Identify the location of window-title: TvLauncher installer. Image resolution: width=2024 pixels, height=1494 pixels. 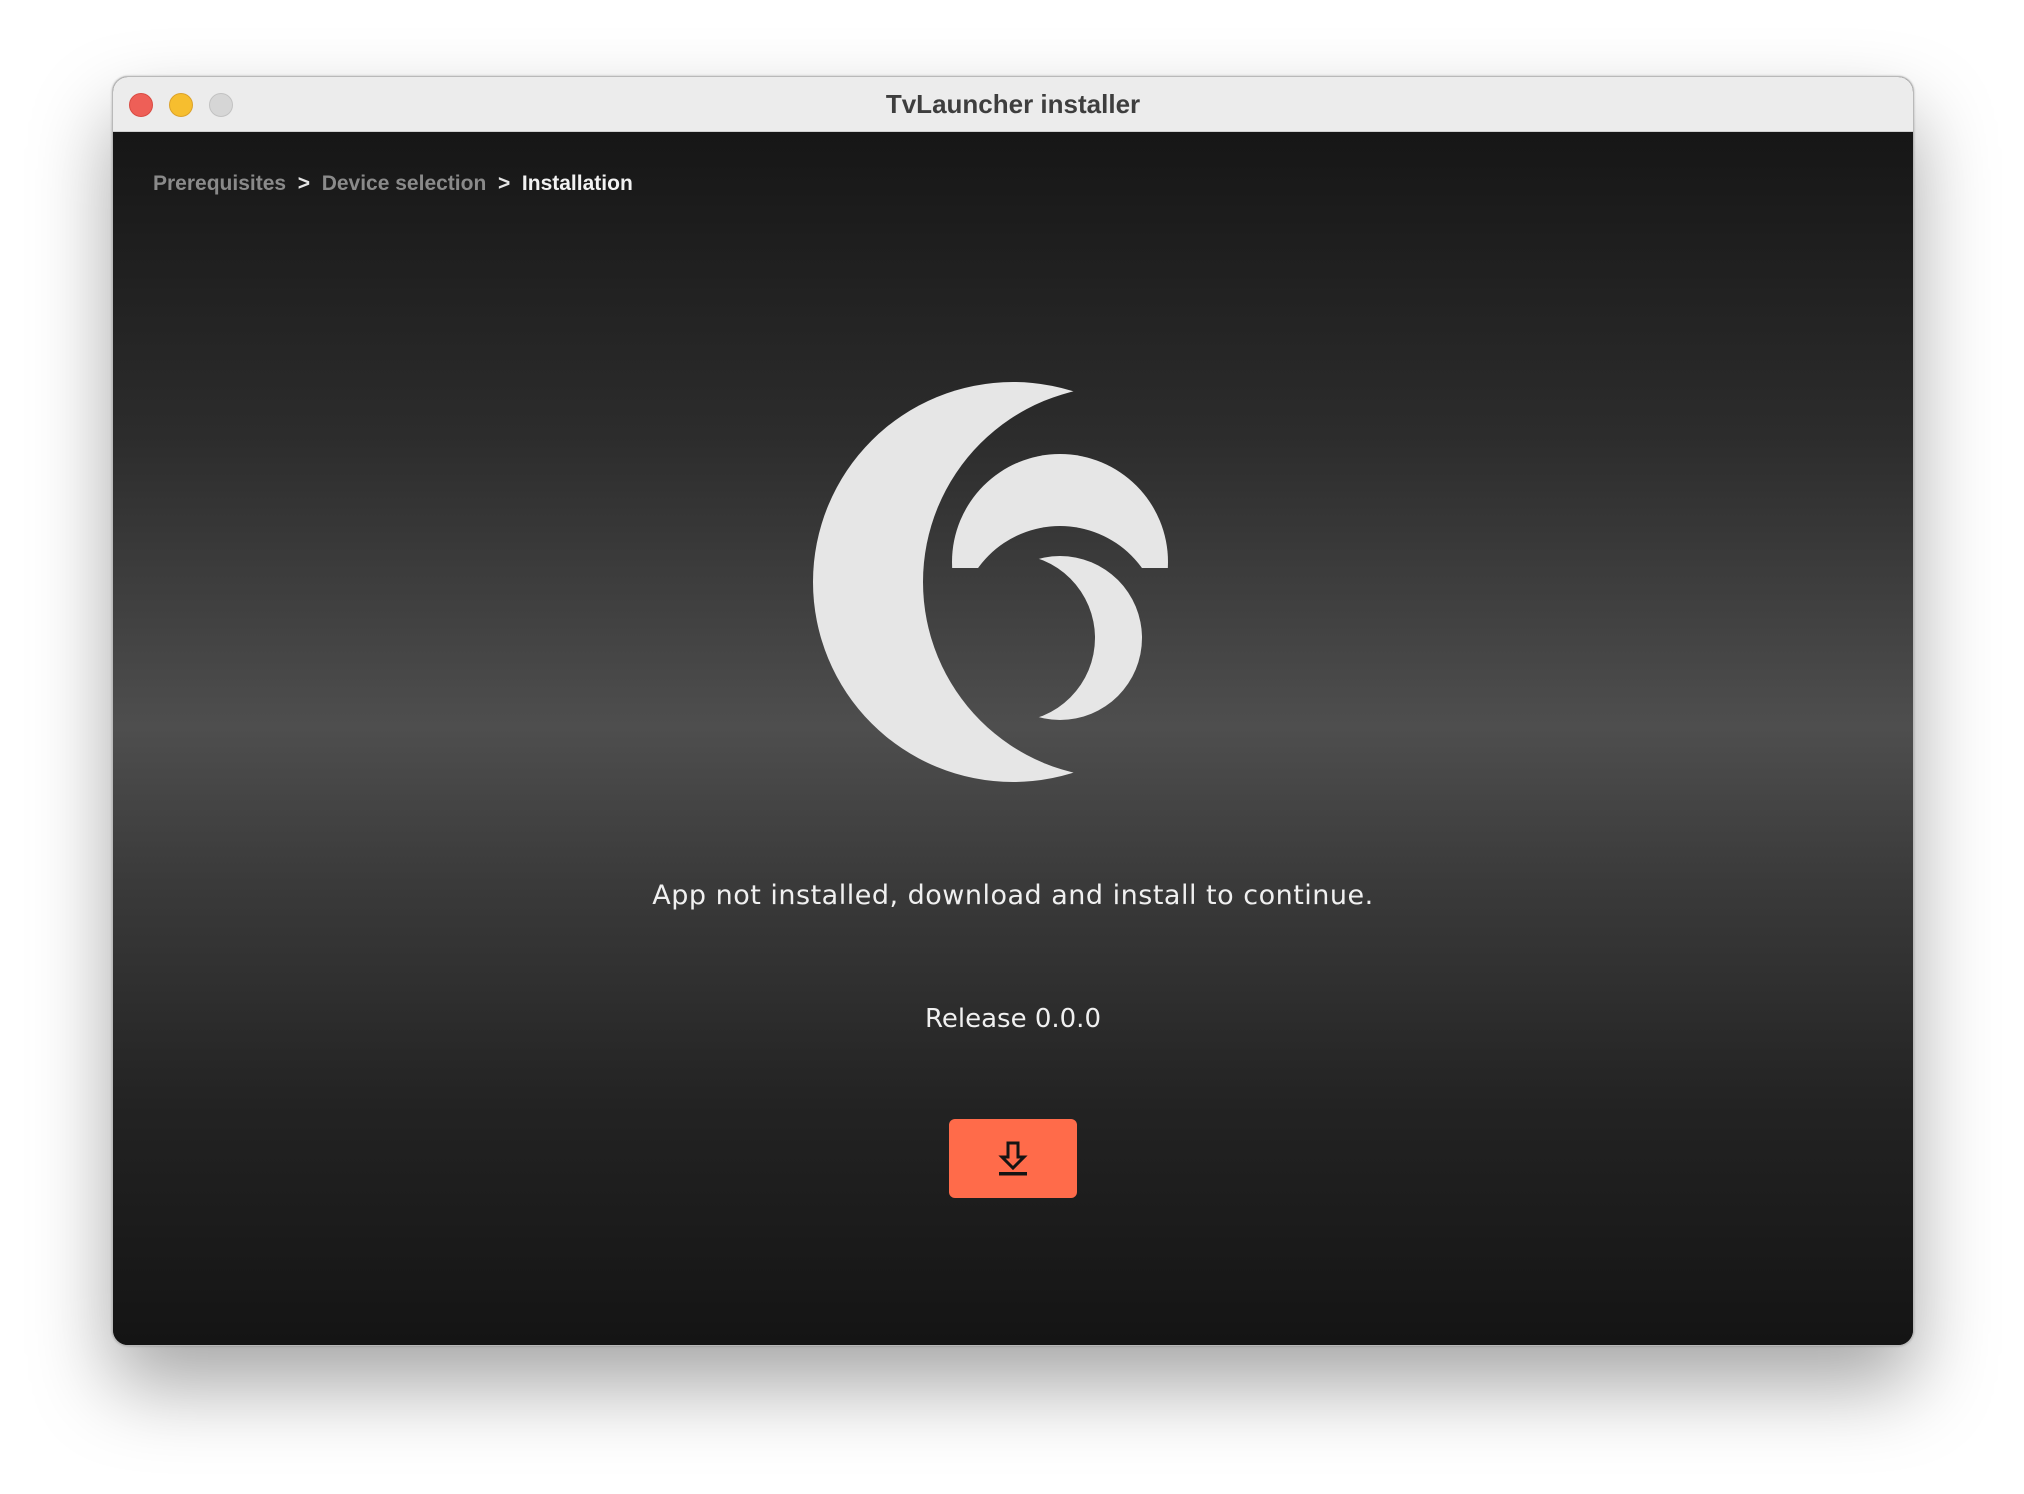
(1013, 104).